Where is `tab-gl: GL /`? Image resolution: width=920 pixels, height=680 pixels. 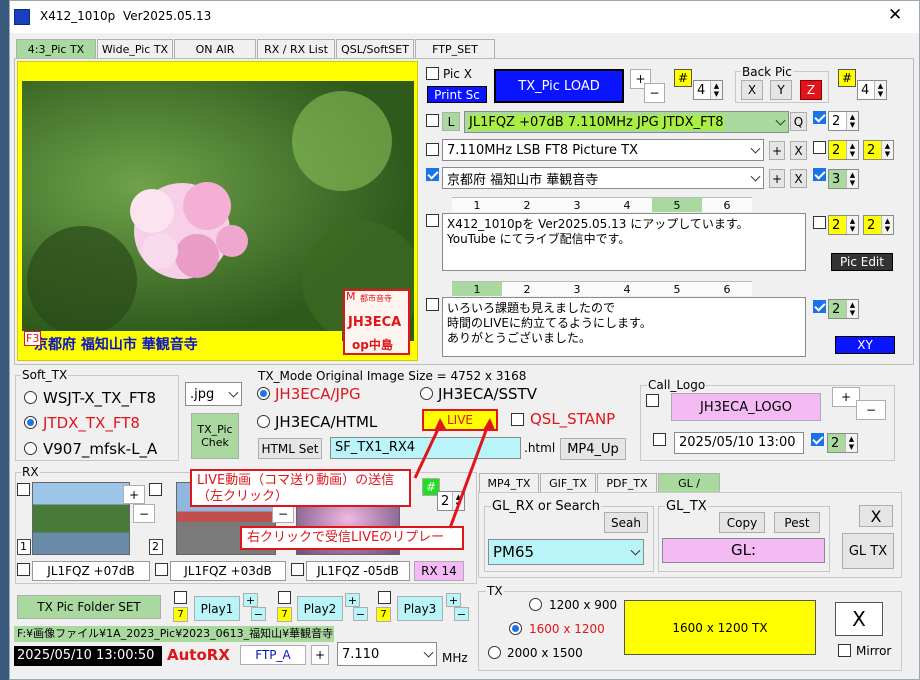
tab-gl: GL / is located at coordinates (689, 482).